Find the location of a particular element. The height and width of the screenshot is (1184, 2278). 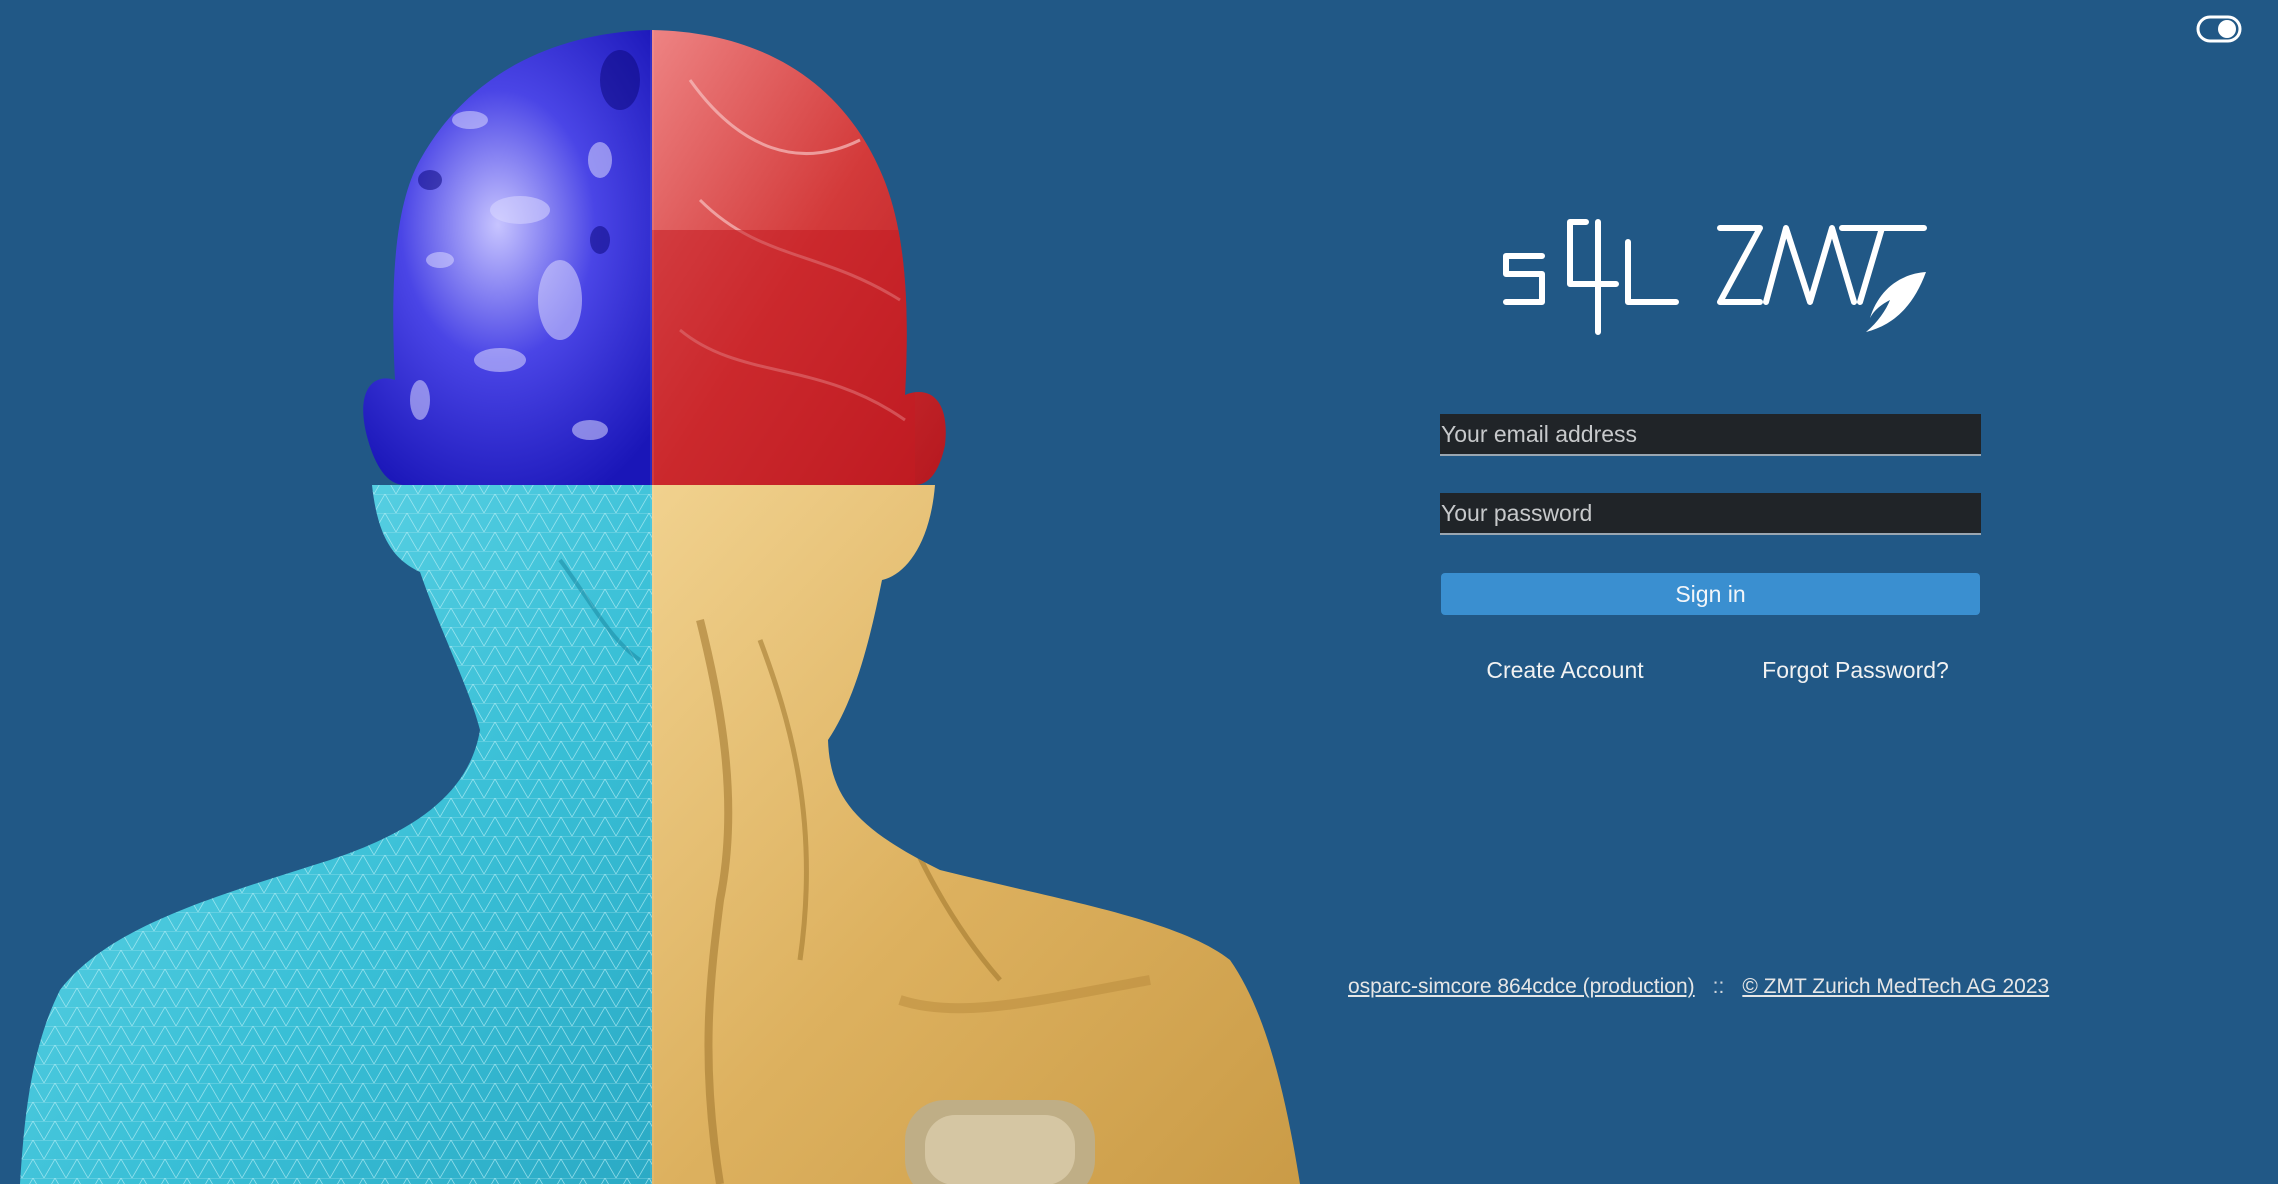

toggle-icon is located at coordinates (2219, 29).